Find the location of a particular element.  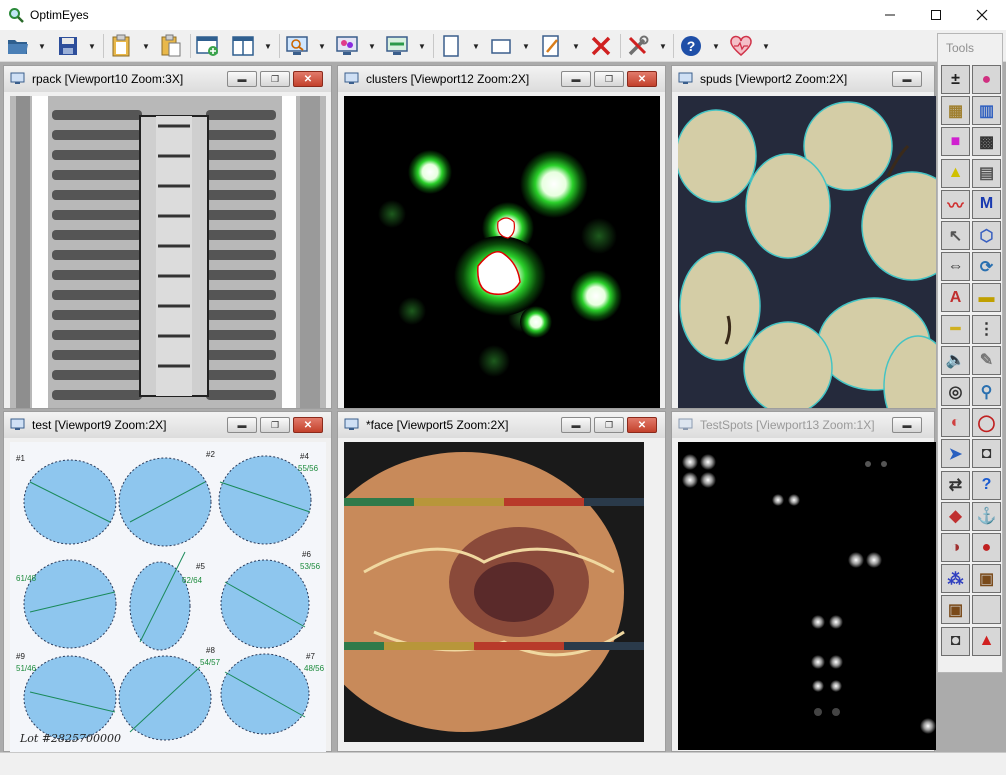

question-icon: ? is located at coordinates (986, 485).